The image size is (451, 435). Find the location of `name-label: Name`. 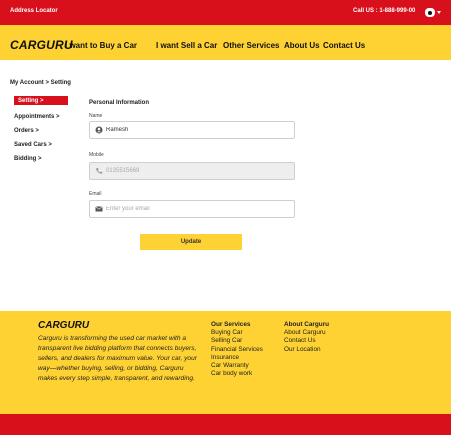

name-label: Name is located at coordinates (96, 116).